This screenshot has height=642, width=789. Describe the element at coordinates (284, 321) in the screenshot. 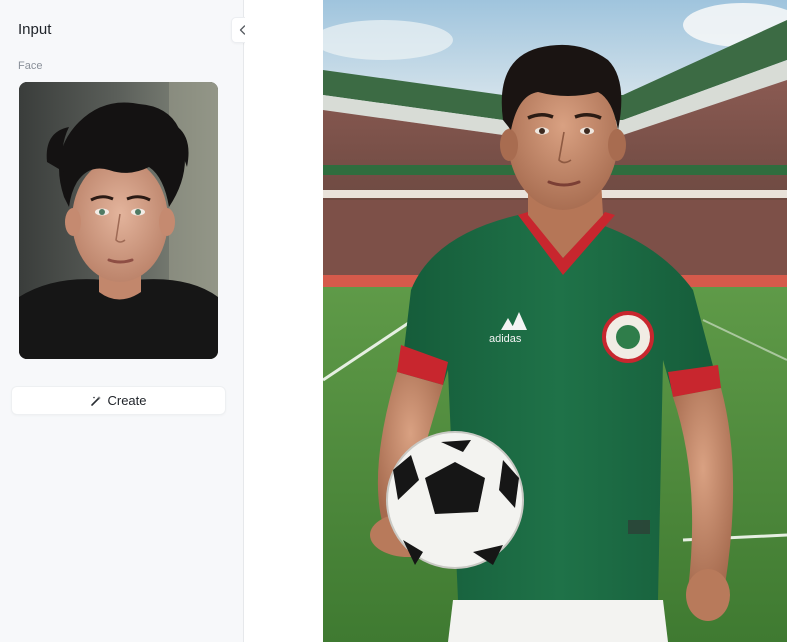

I see `canvas-gutter` at that location.